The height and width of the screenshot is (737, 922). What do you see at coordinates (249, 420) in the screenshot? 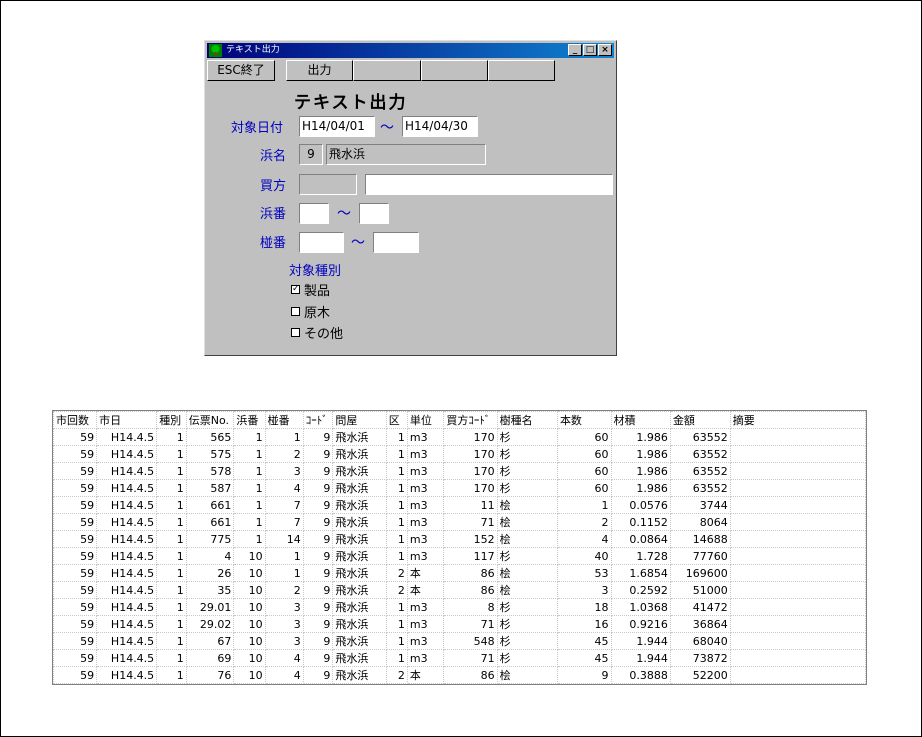
I see `column-header: 浜番` at bounding box center [249, 420].